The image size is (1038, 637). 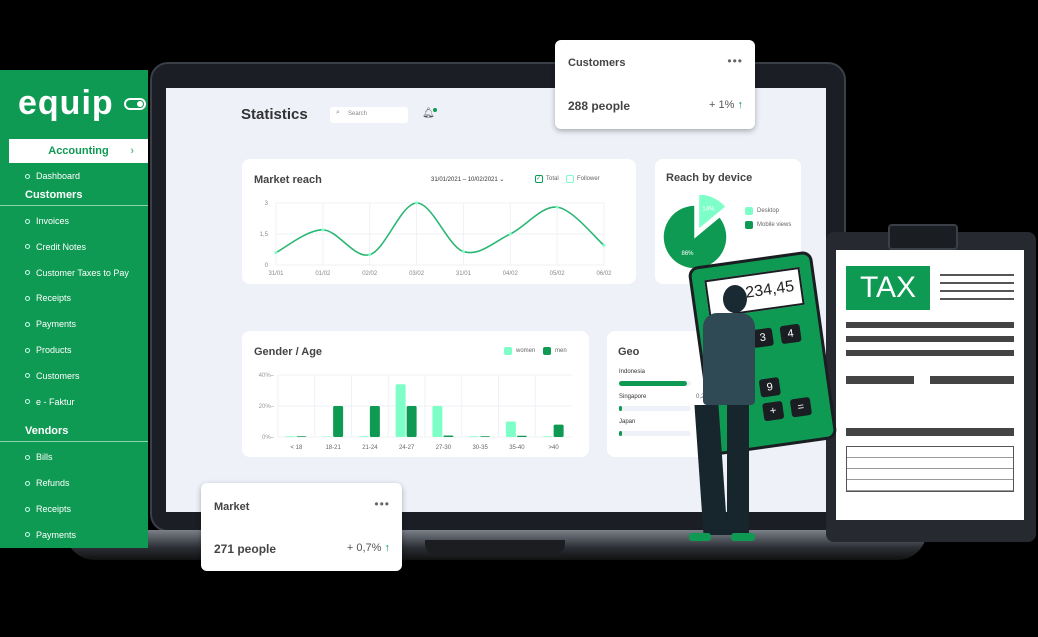 What do you see at coordinates (709, 178) in the screenshot?
I see `card-title: Reach by device` at bounding box center [709, 178].